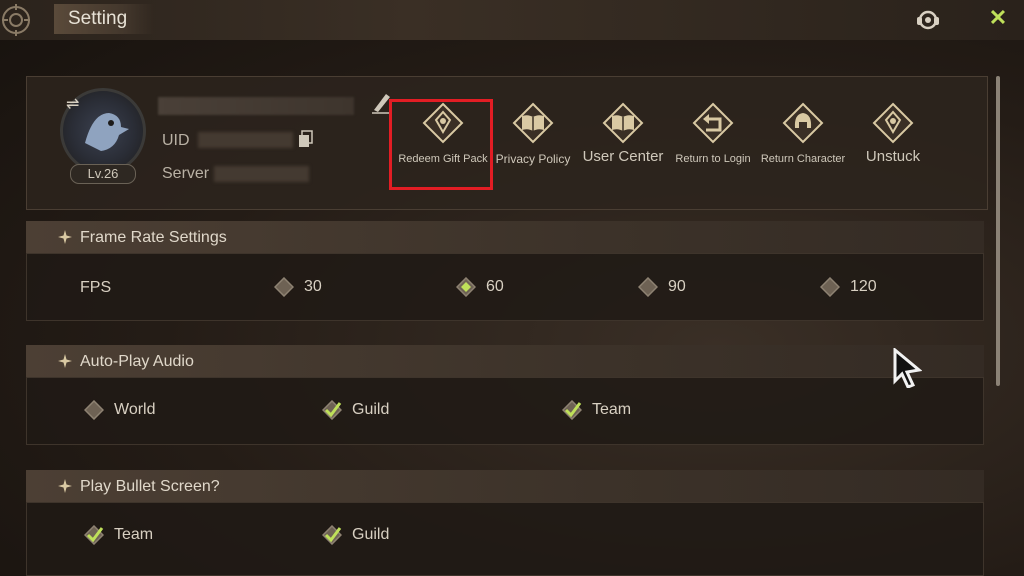 This screenshot has width=1024, height=576. What do you see at coordinates (998, 18) in the screenshot?
I see `close-icon: ✕` at bounding box center [998, 18].